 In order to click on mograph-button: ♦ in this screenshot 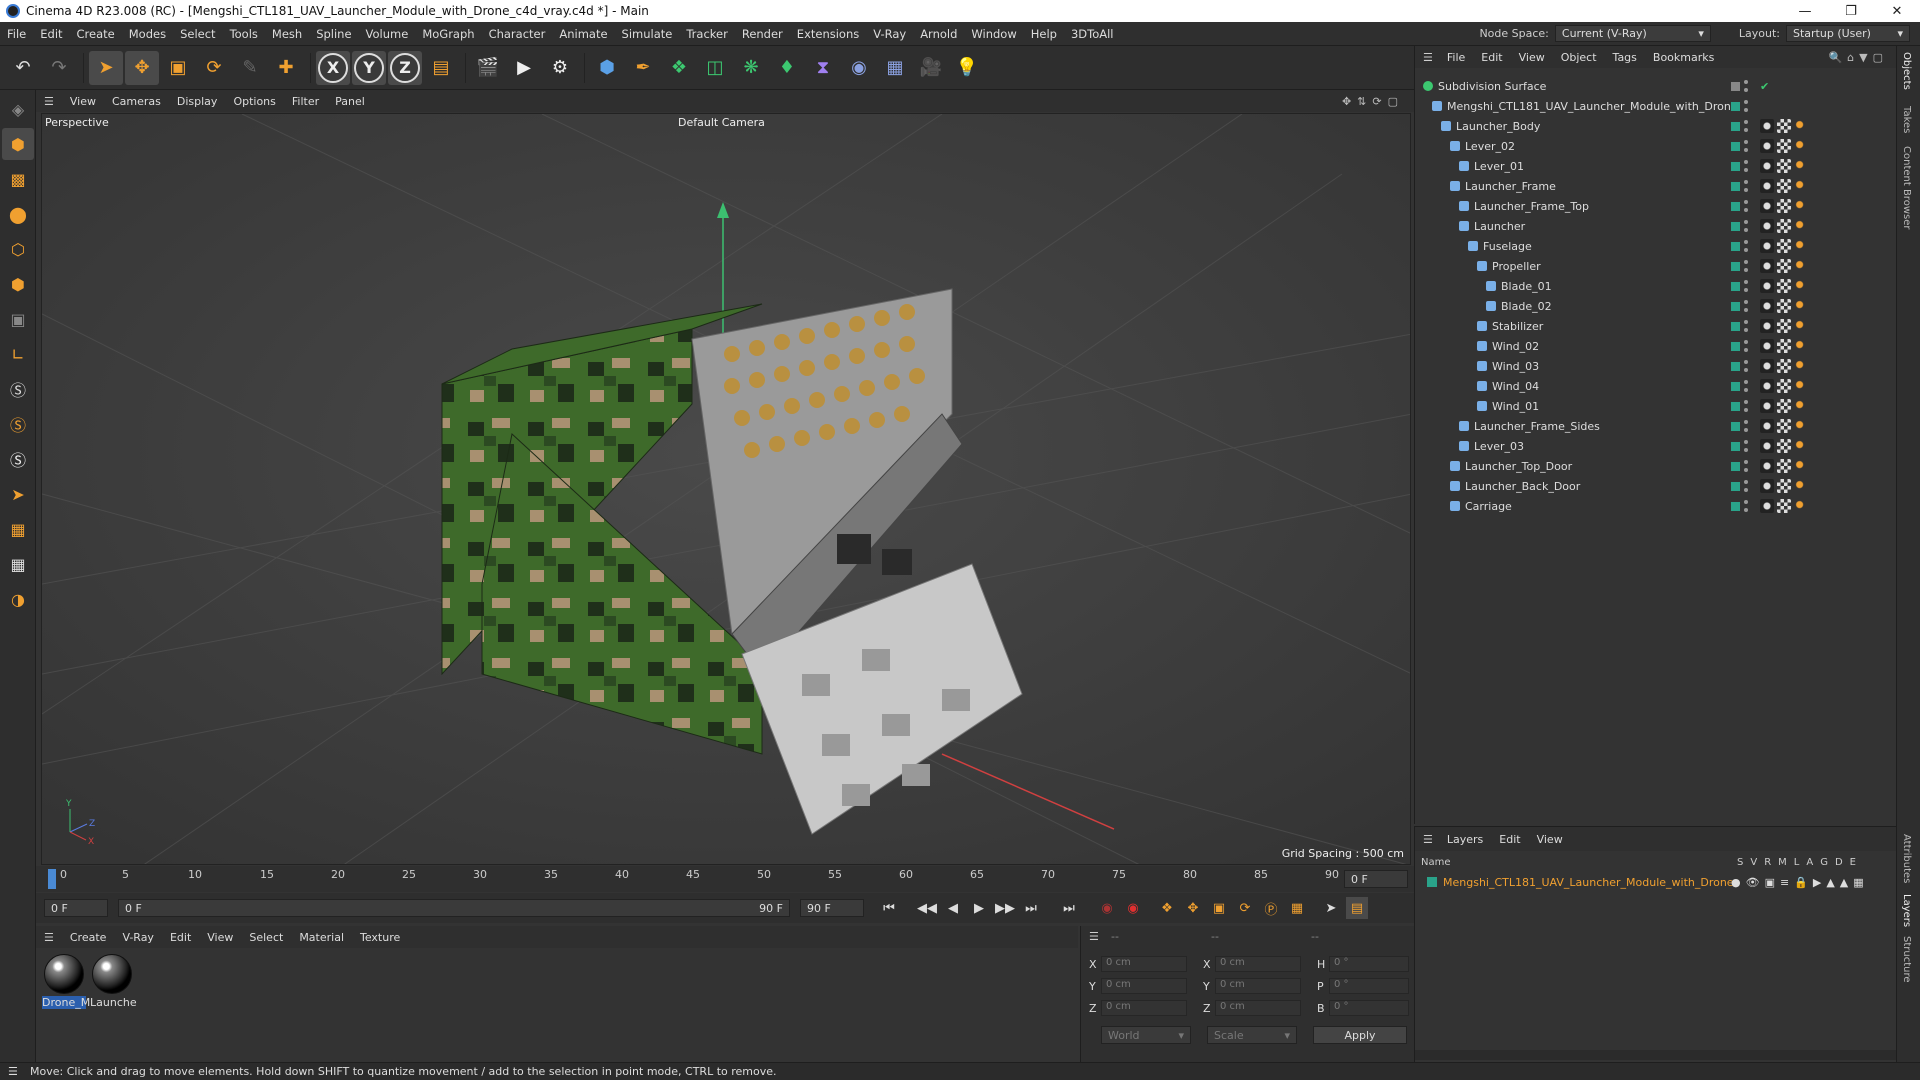, I will do `click(787, 68)`.